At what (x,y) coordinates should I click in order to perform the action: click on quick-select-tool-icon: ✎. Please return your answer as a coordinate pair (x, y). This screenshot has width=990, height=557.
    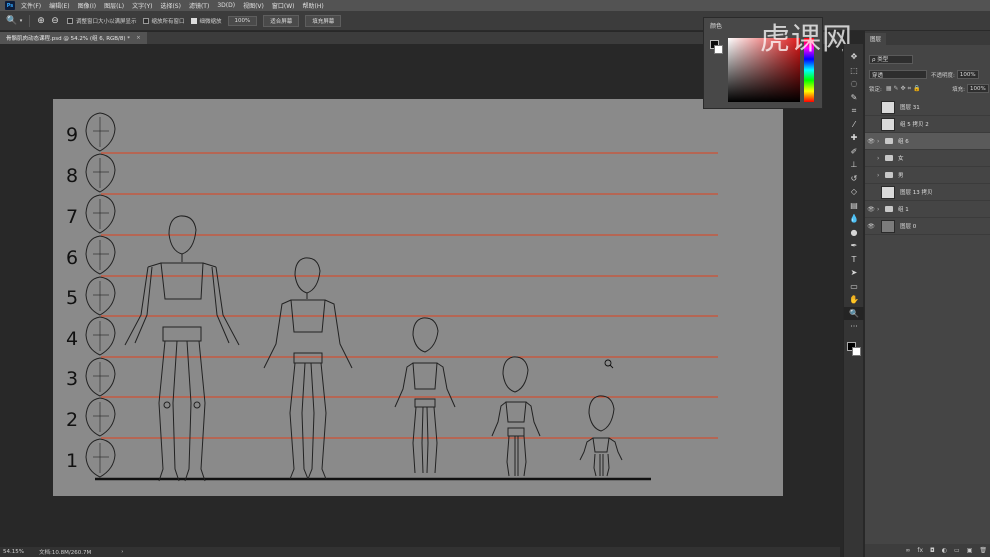
    Looking at the image, I should click on (854, 98).